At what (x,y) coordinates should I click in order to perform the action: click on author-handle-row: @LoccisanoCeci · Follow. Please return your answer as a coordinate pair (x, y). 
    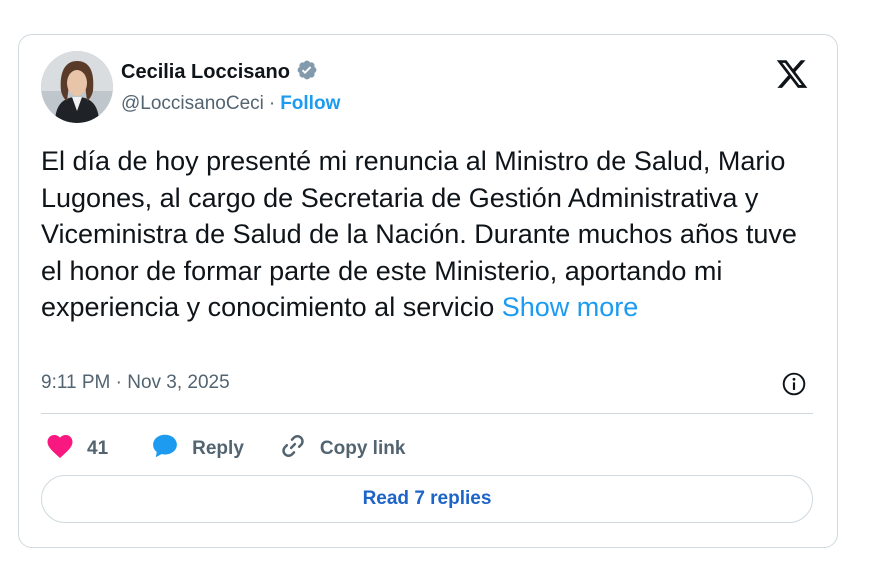
    Looking at the image, I should click on (230, 104).